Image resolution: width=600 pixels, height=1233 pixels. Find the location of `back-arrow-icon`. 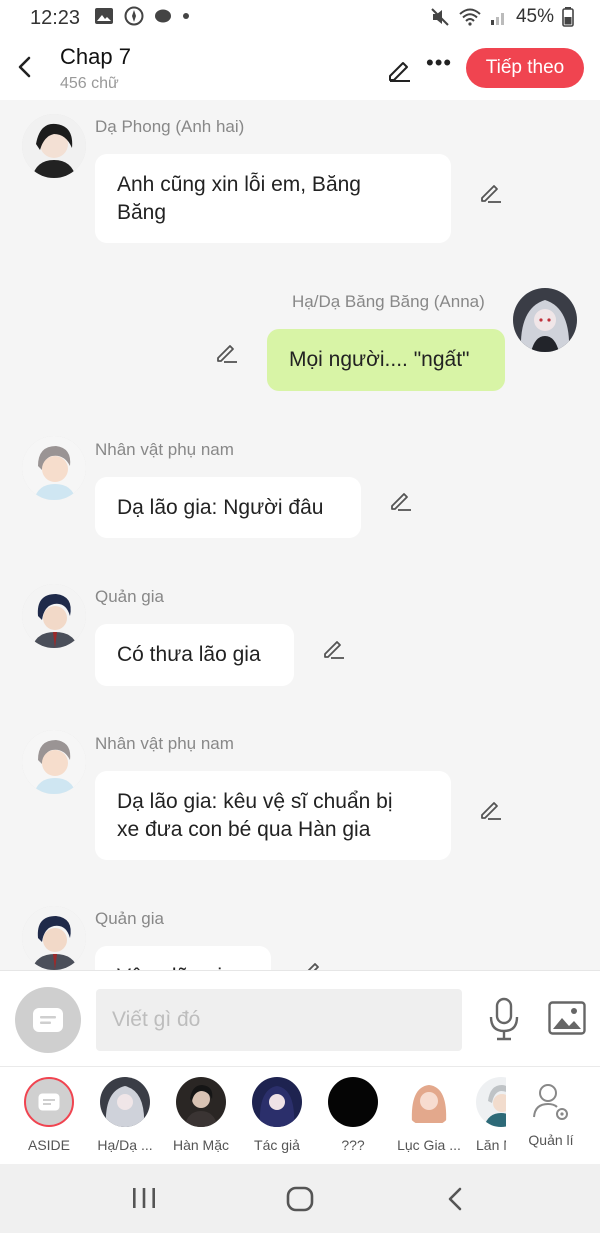

back-arrow-icon is located at coordinates (24, 67).